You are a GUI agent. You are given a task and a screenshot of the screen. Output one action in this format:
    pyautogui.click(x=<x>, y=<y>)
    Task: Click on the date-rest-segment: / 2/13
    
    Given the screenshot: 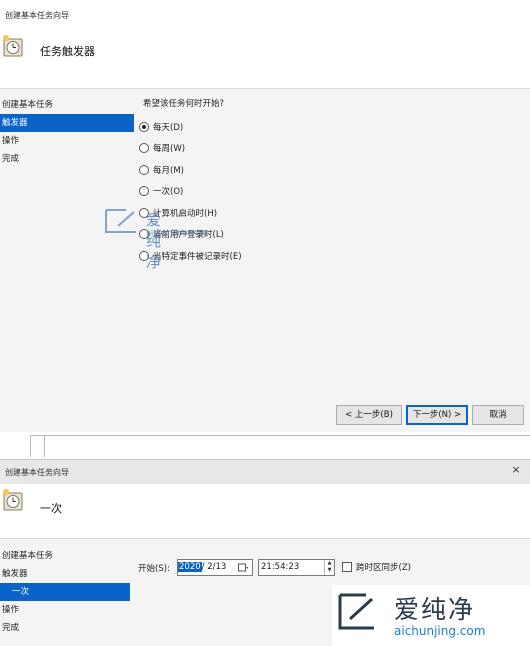 What is the action you would take?
    pyautogui.click(x=214, y=567)
    